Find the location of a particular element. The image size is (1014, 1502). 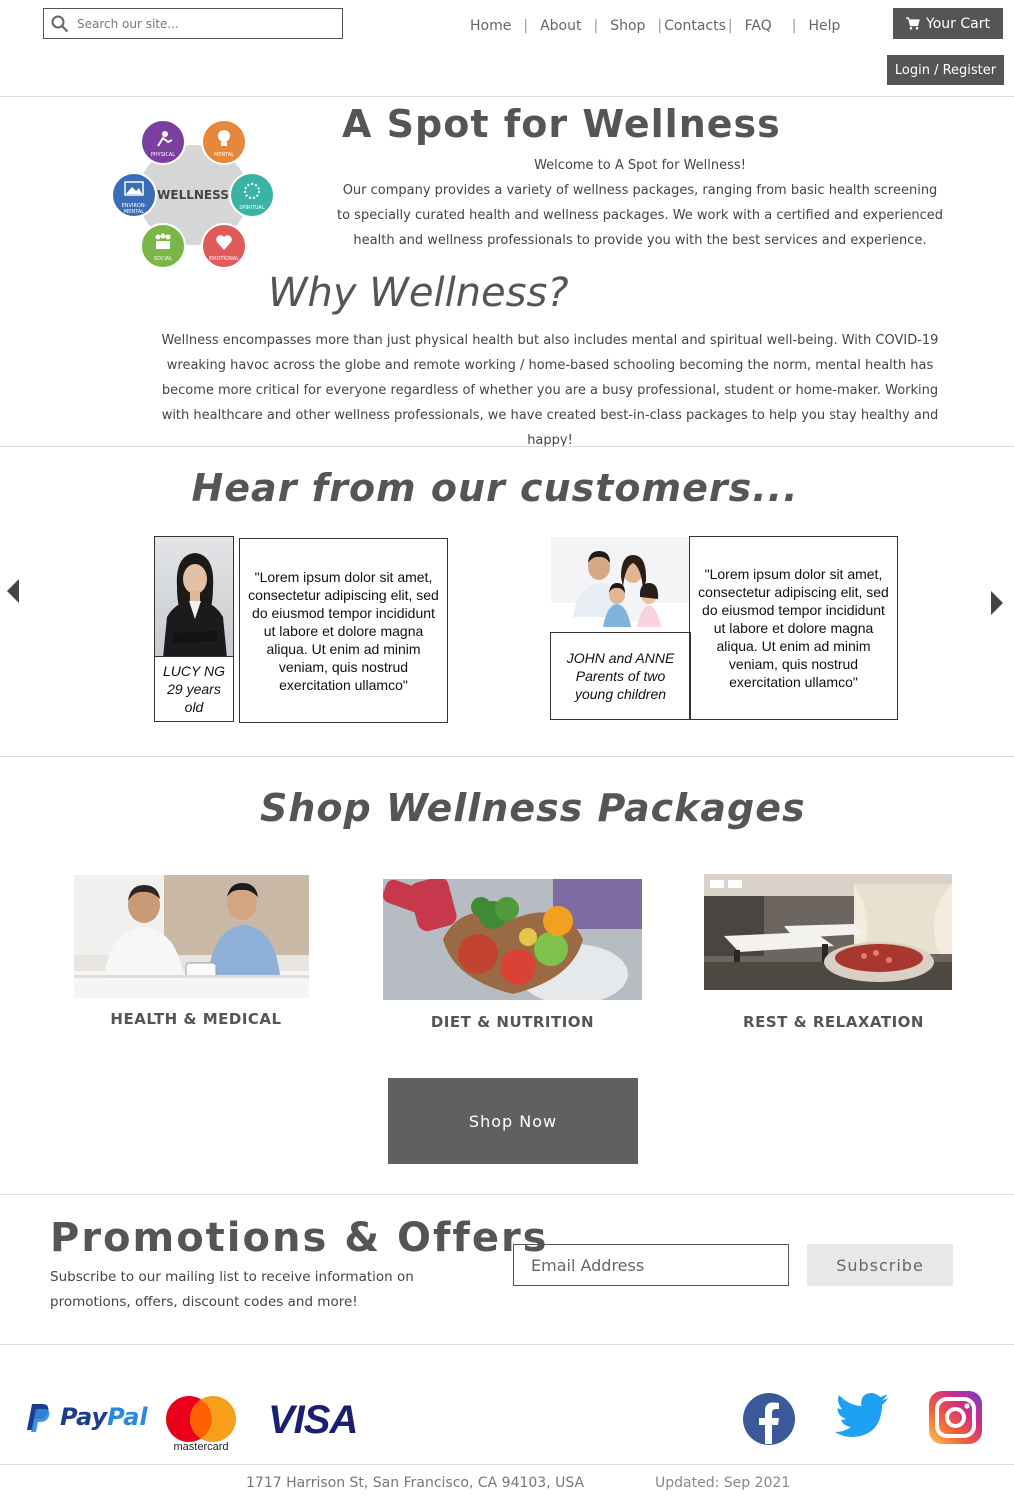

rest-relaxation-image is located at coordinates (828, 932).